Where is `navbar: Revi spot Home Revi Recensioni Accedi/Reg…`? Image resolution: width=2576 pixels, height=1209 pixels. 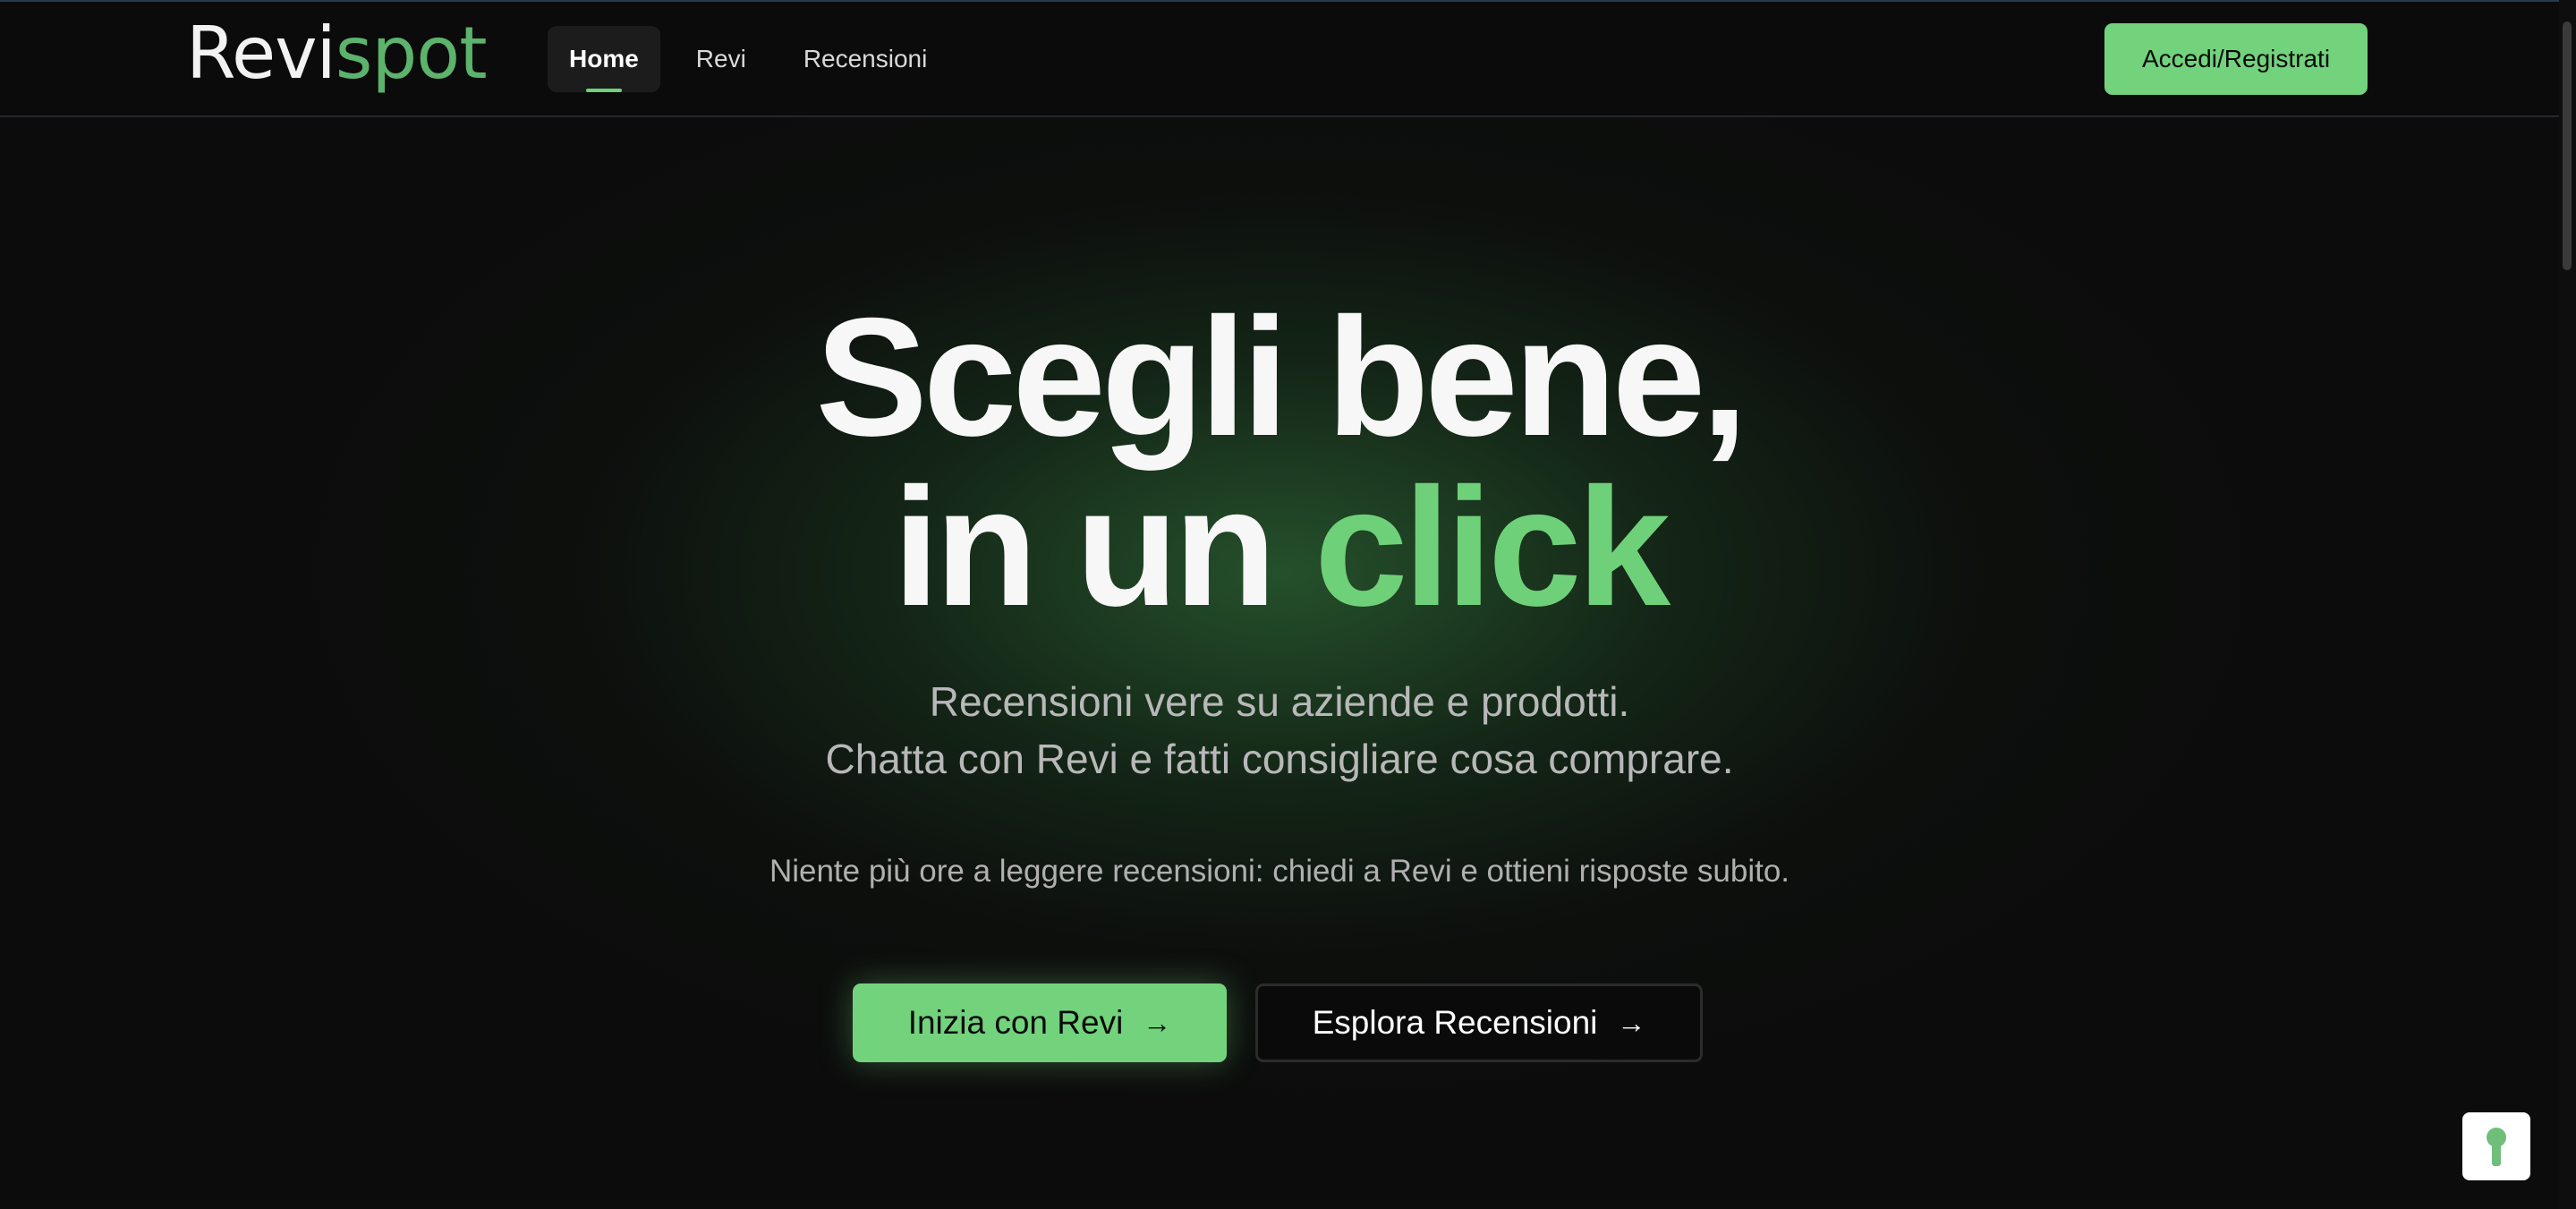
navbar: Revi spot Home Revi Recensioni Accedi/Reg… is located at coordinates (1279, 59).